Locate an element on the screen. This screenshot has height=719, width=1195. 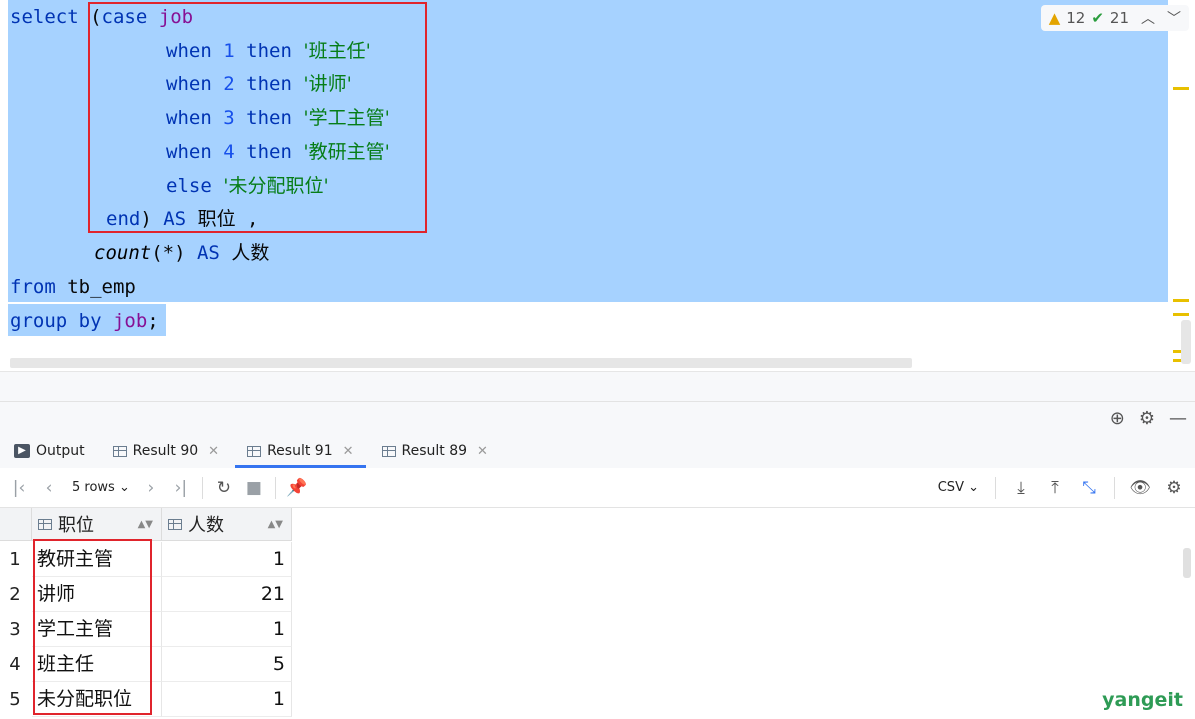
target-icon: ⊕ is located at coordinates (1117, 418).